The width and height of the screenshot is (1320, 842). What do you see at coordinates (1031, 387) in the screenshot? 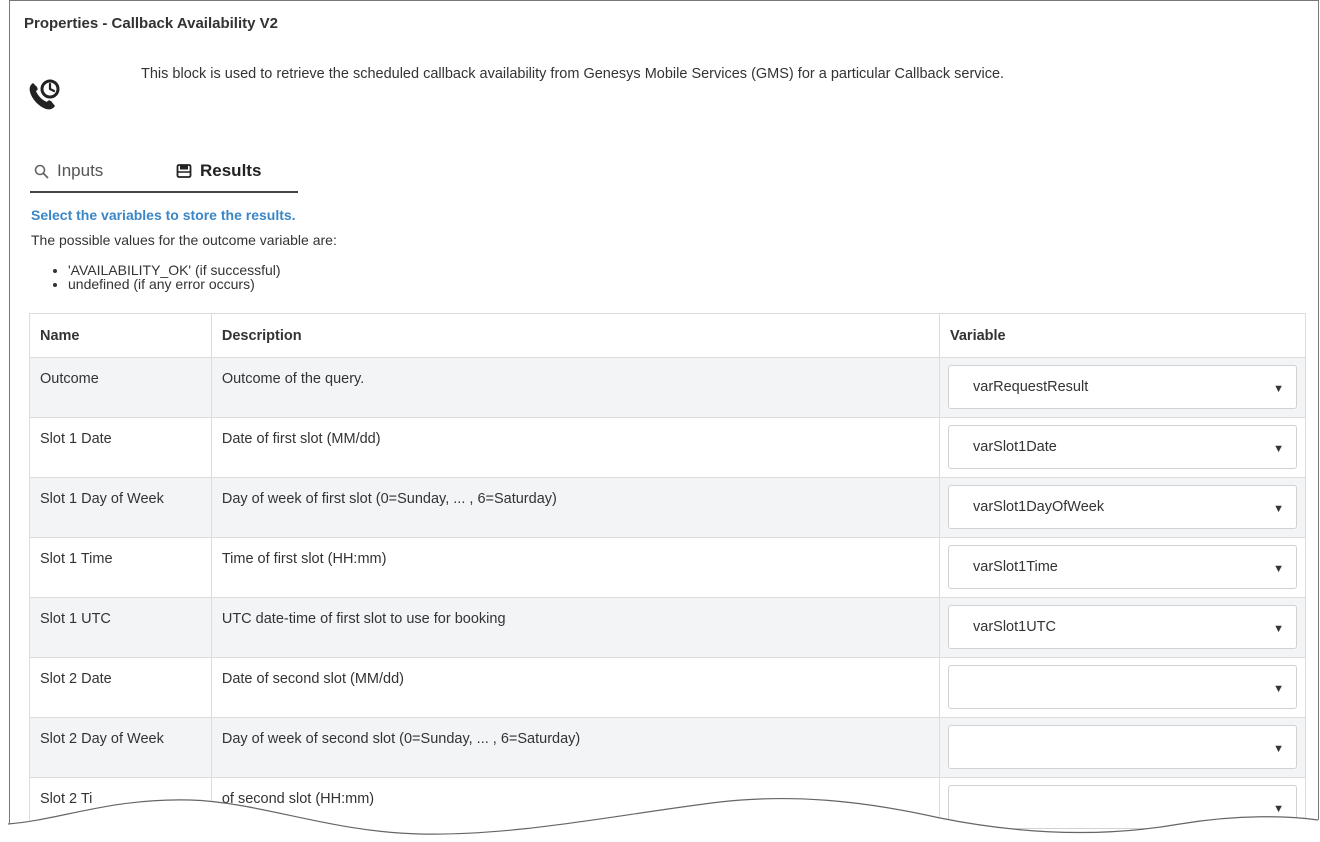
I see `variable-select-value: varRequestResult` at bounding box center [1031, 387].